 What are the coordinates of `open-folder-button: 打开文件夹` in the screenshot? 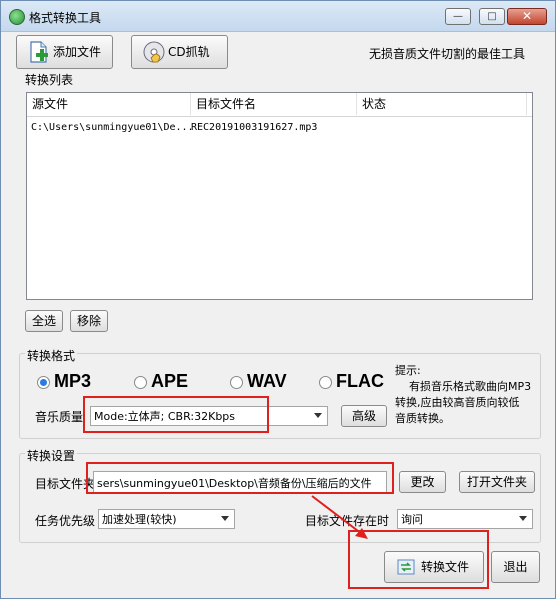 It's located at (497, 482).